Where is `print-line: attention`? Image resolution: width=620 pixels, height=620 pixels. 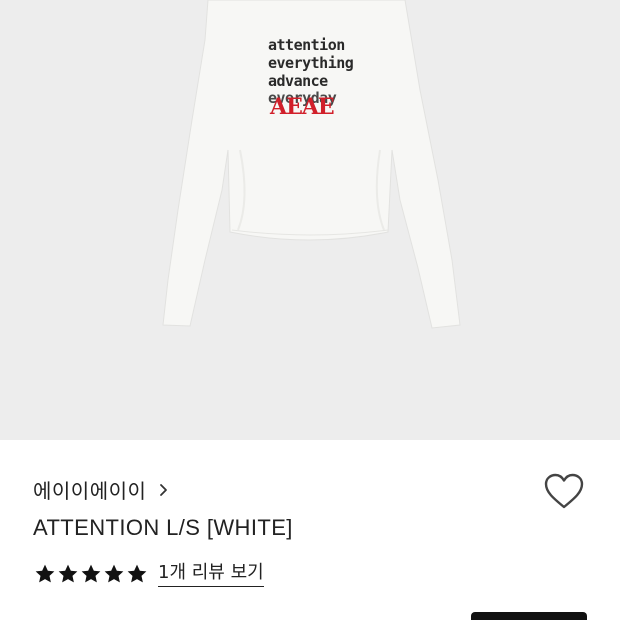
print-line: attention is located at coordinates (306, 45).